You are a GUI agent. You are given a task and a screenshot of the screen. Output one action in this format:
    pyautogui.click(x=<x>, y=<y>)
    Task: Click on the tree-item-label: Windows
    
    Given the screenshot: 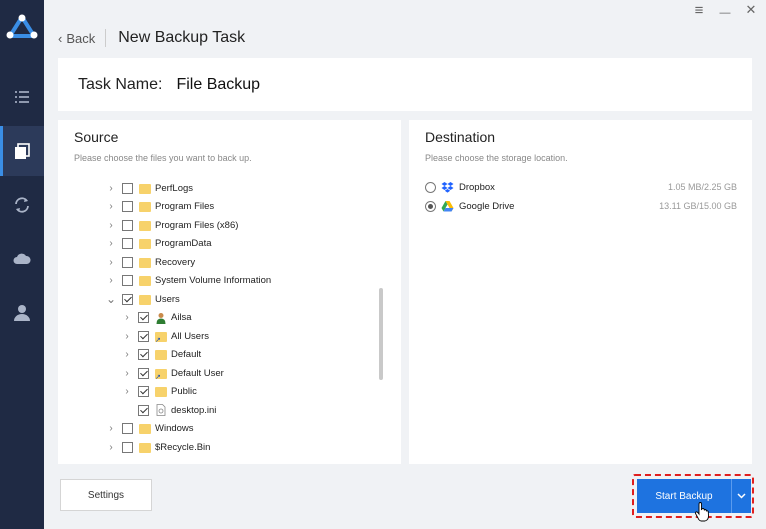 What is the action you would take?
    pyautogui.click(x=174, y=428)
    